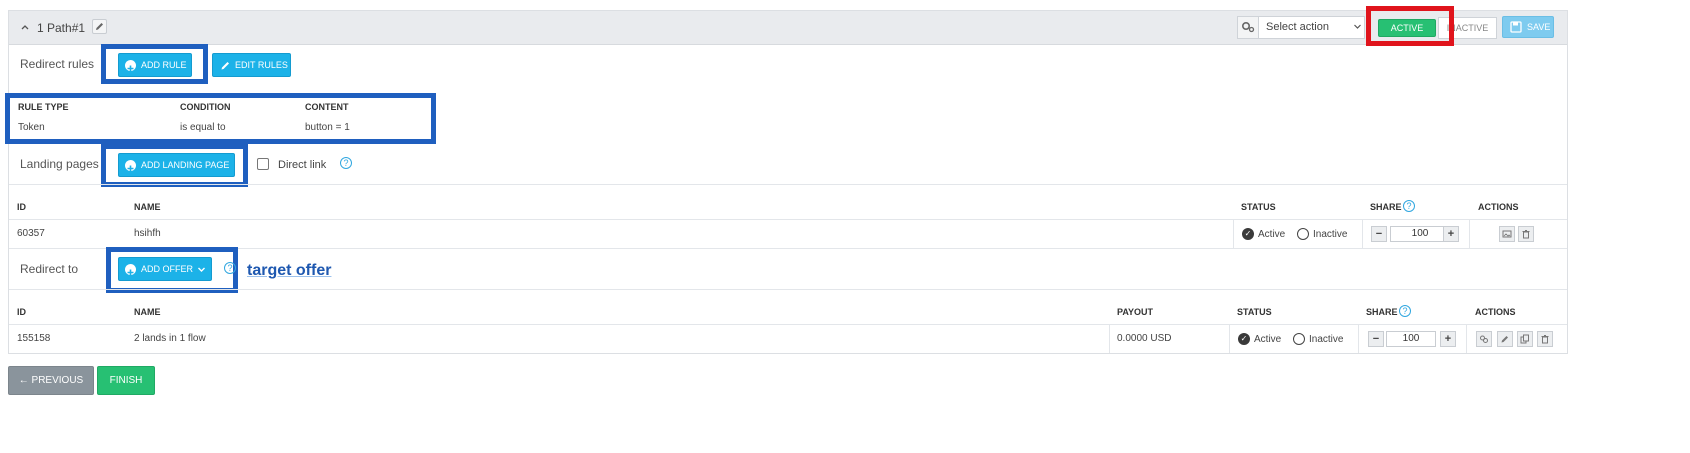  What do you see at coordinates (147, 207) in the screenshot?
I see `lp-name-header: NAME` at bounding box center [147, 207].